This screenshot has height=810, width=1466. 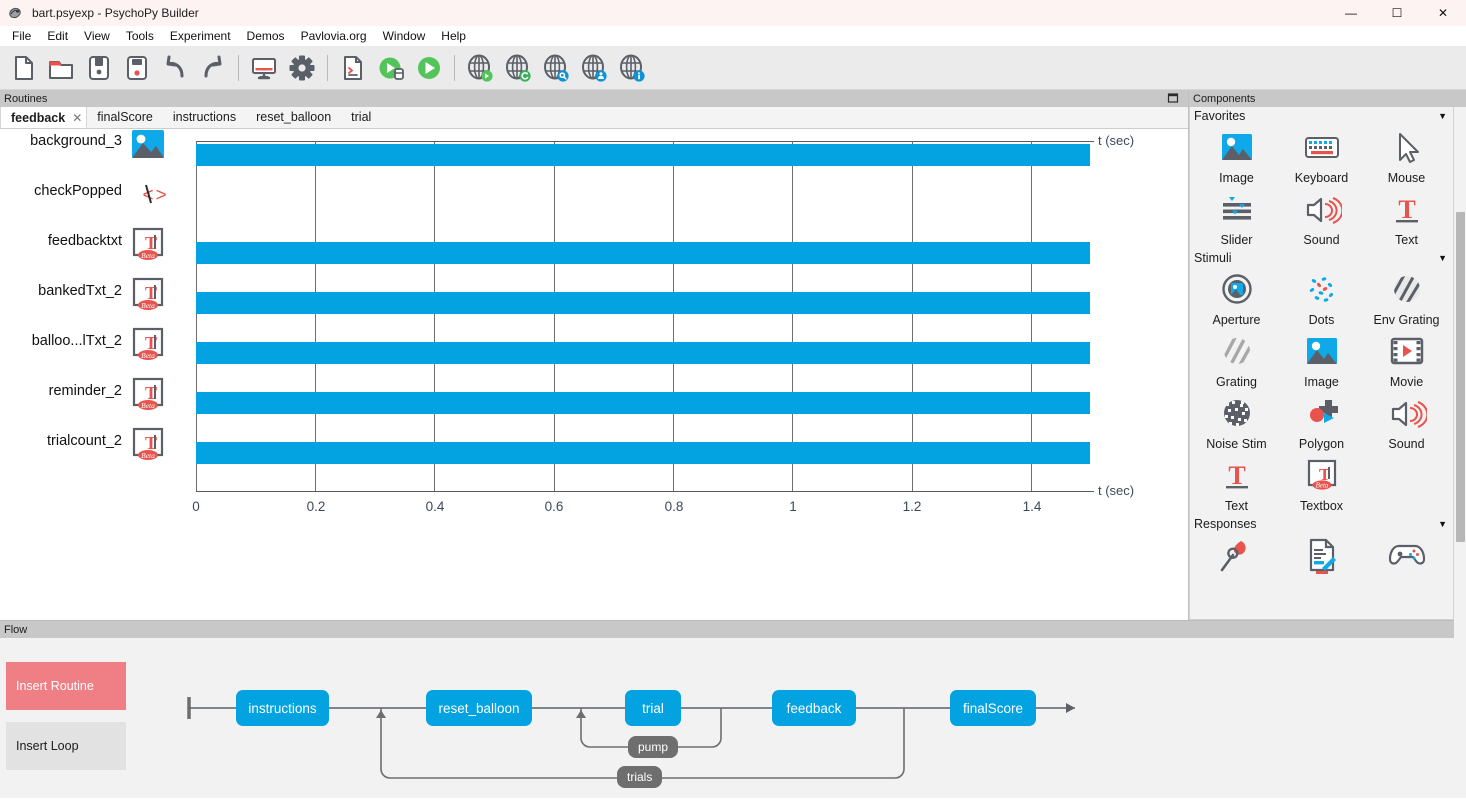 What do you see at coordinates (643, 253) in the screenshot?
I see `timebar-feedbacktxt` at bounding box center [643, 253].